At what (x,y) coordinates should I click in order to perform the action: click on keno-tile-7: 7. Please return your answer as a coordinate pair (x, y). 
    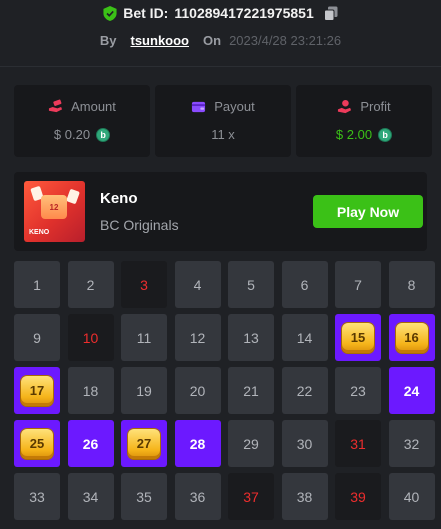
    Looking at the image, I should click on (358, 284).